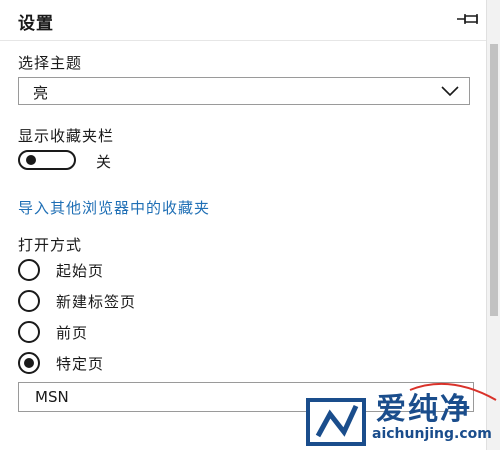 This screenshot has height=454, width=500. Describe the element at coordinates (96, 302) in the screenshot. I see `radio-label: 新建标签页` at that location.